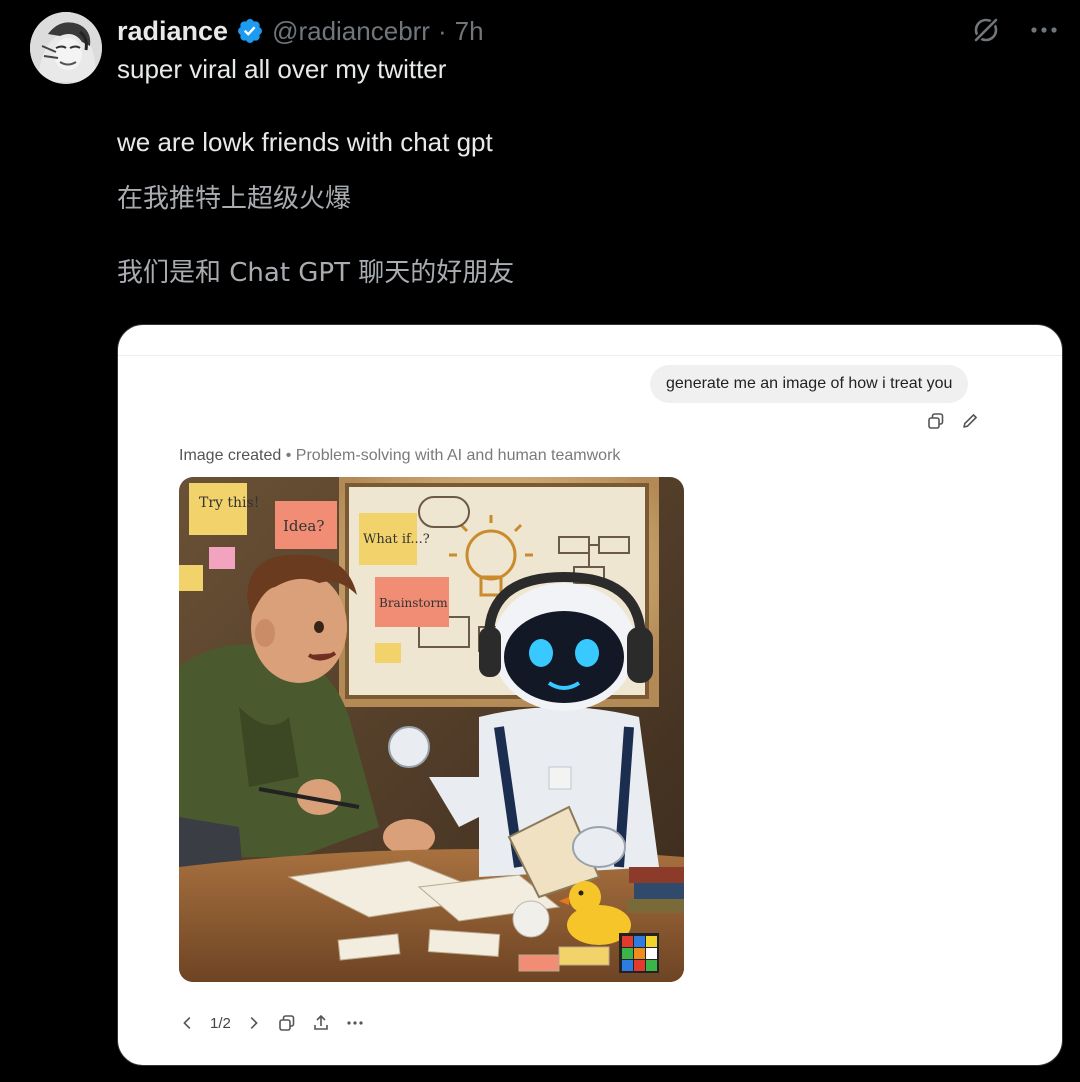 The width and height of the screenshot is (1080, 1082). Describe the element at coordinates (351, 31) in the screenshot. I see `author-handle: @radiancebrr` at that location.